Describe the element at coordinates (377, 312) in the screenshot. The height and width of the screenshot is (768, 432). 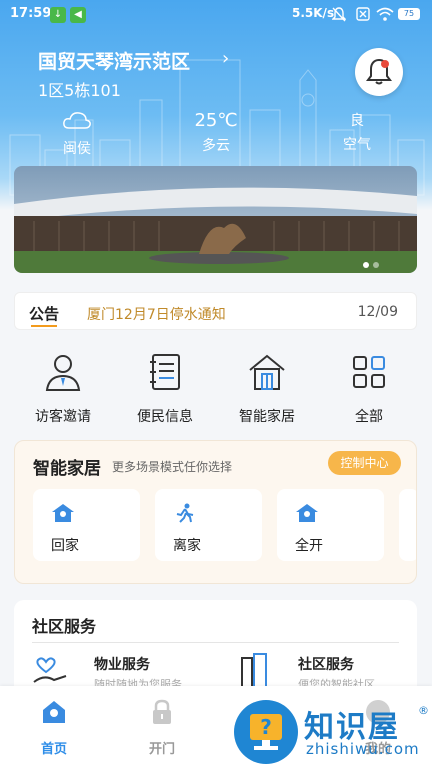
I see `announcement-date: 12/09` at that location.